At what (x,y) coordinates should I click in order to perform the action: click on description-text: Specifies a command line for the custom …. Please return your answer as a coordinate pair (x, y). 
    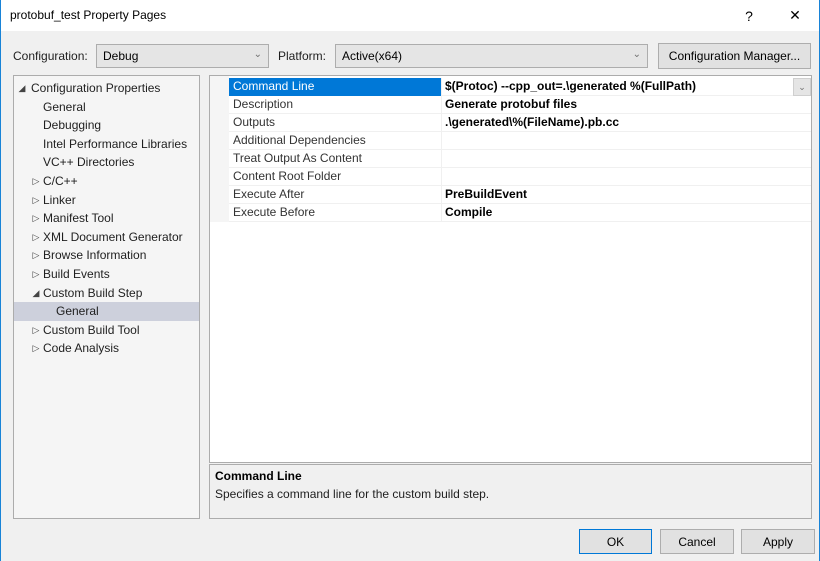
    Looking at the image, I should click on (352, 494).